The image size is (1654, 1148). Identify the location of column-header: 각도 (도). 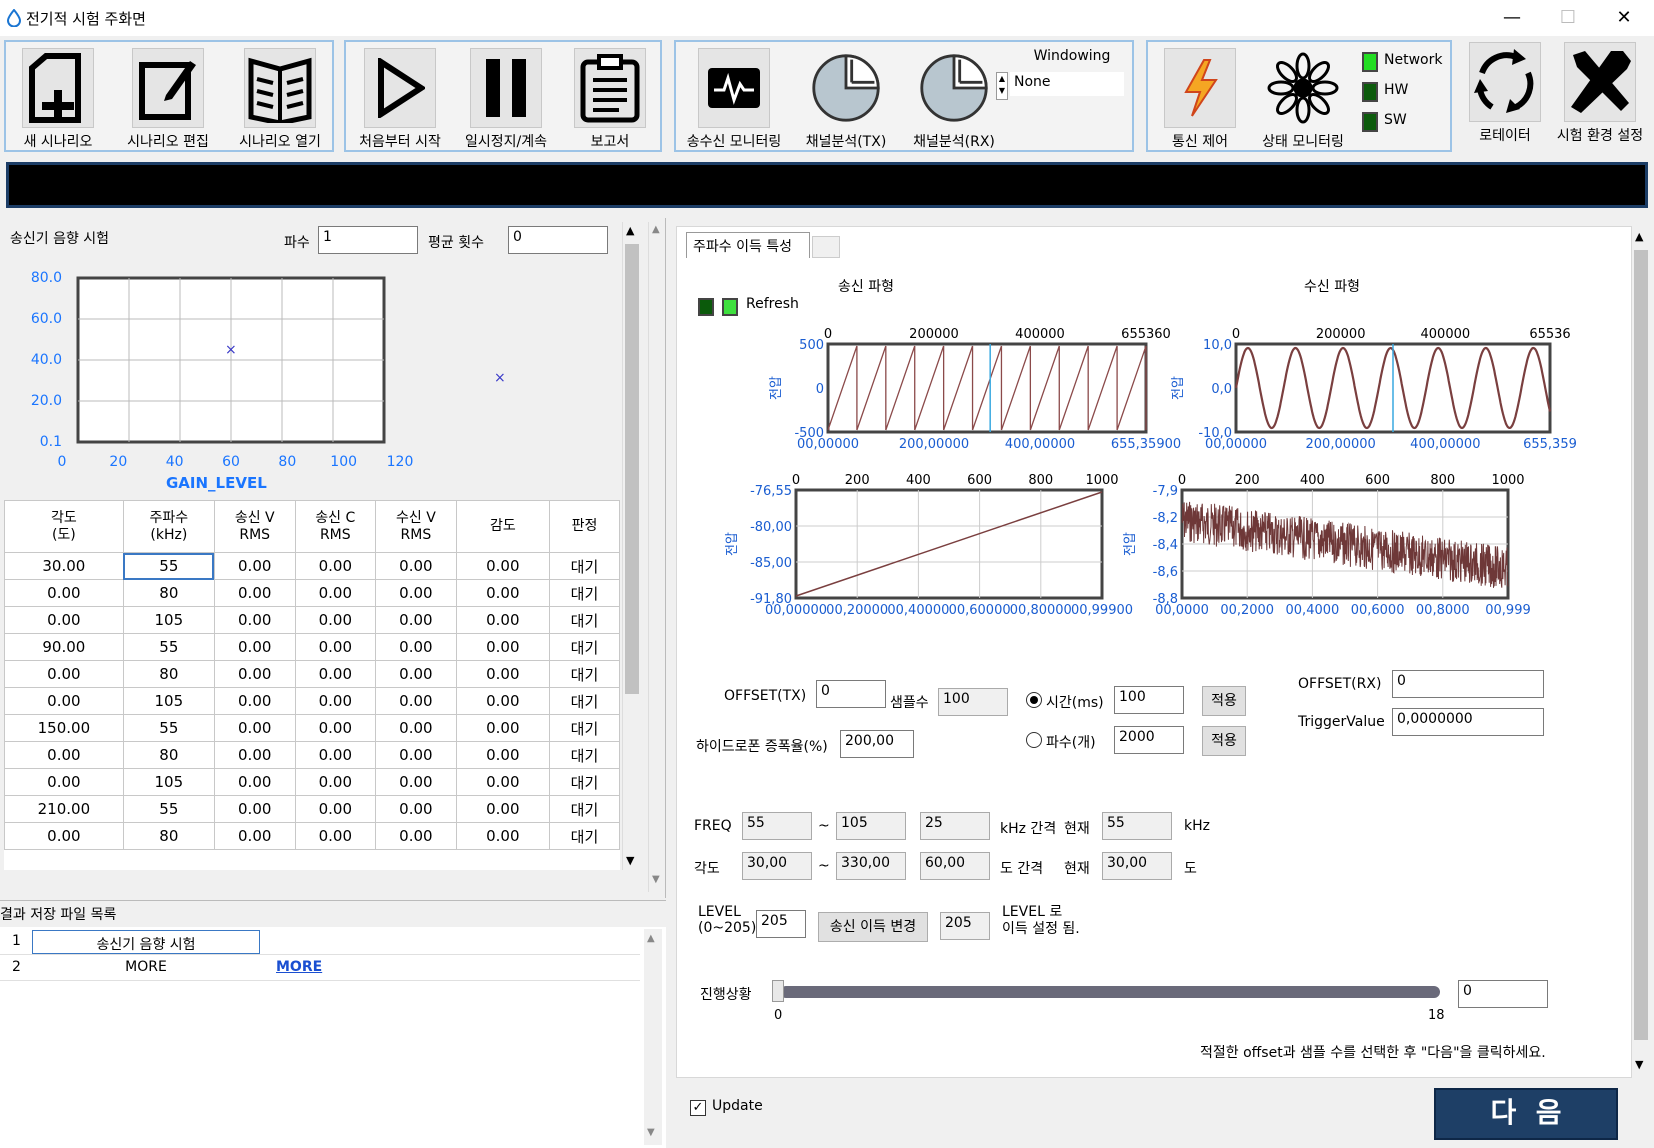
(64, 526).